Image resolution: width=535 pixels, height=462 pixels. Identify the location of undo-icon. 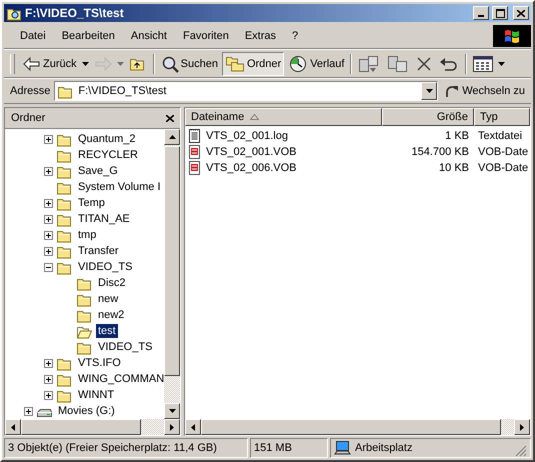
(449, 63).